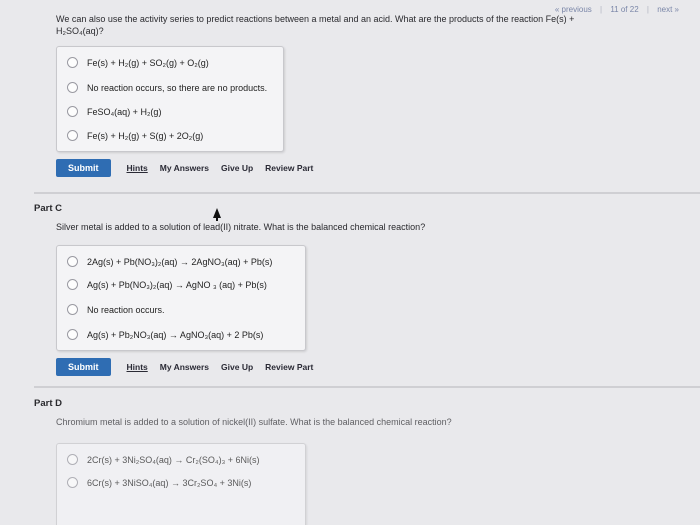  Describe the element at coordinates (217, 214) in the screenshot. I see `mouse-cursor-icon` at that location.